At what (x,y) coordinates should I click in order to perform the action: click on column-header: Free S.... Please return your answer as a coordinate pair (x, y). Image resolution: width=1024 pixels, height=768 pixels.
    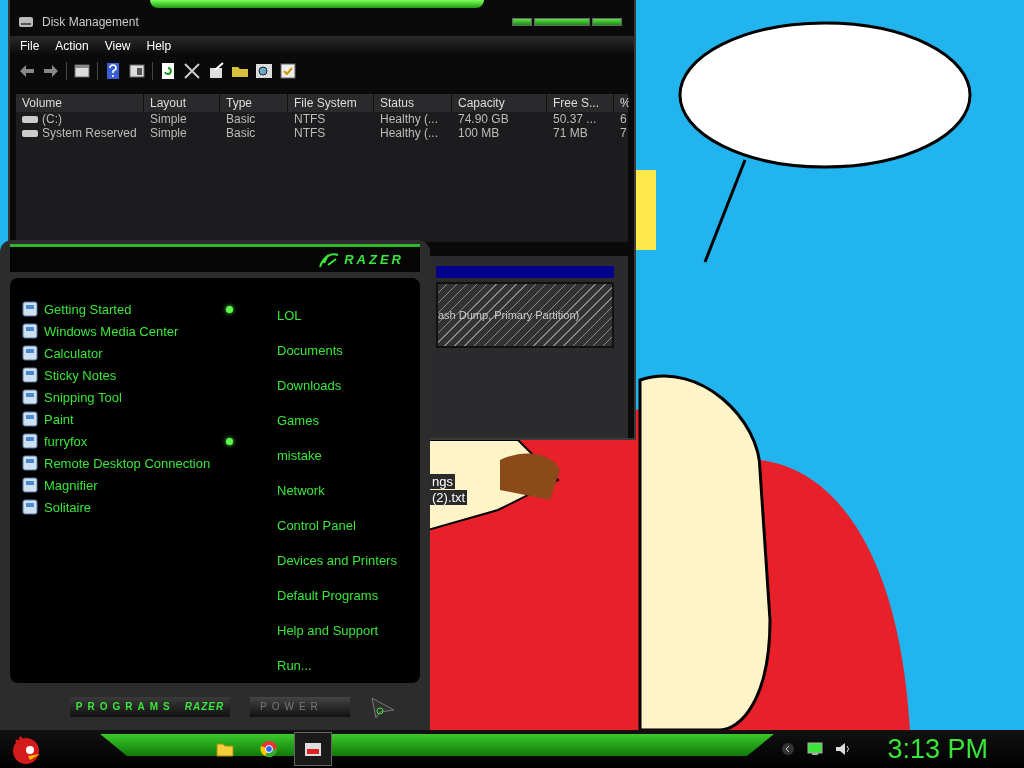
    Looking at the image, I should click on (580, 103).